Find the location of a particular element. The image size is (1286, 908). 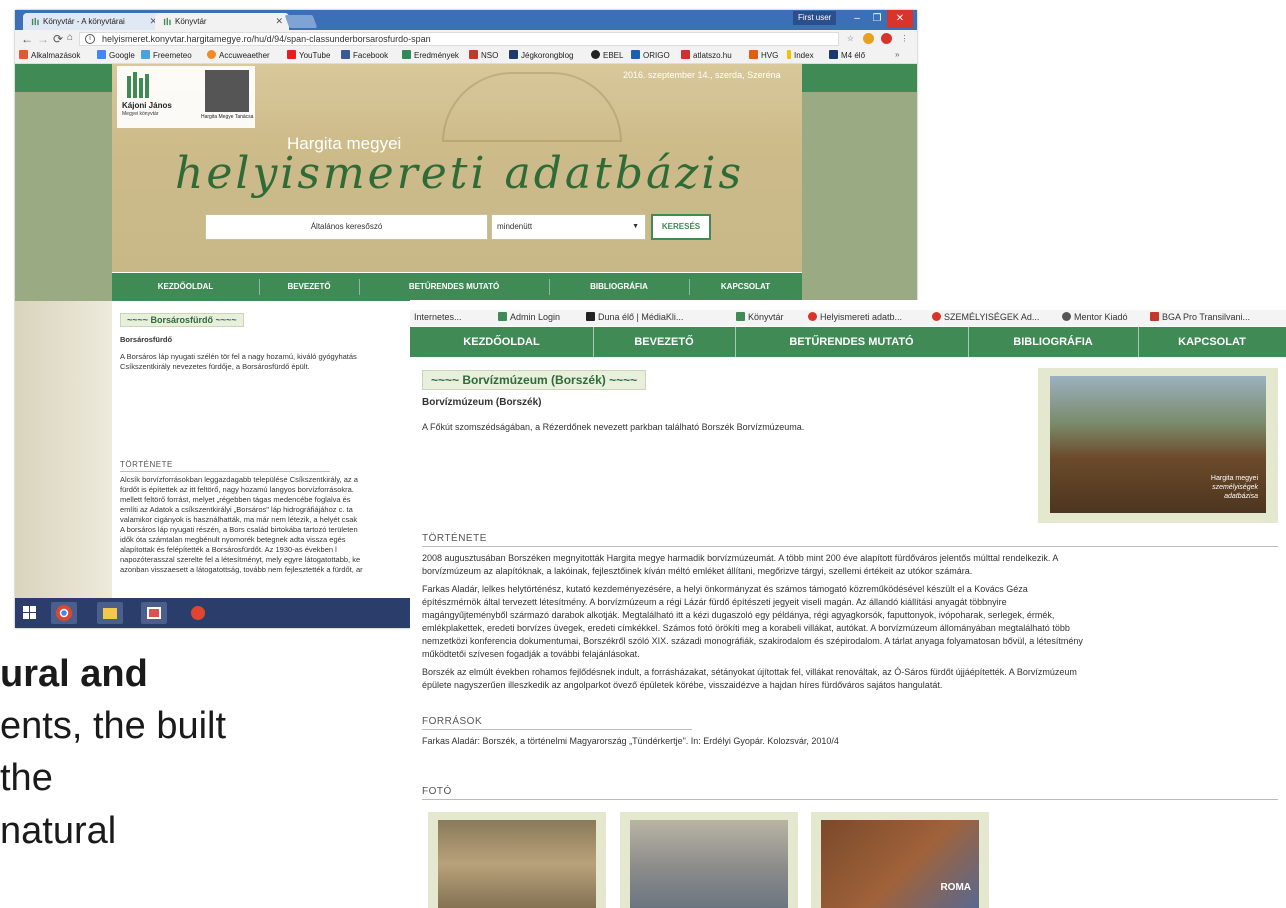

forward-icon: → is located at coordinates (43, 39).